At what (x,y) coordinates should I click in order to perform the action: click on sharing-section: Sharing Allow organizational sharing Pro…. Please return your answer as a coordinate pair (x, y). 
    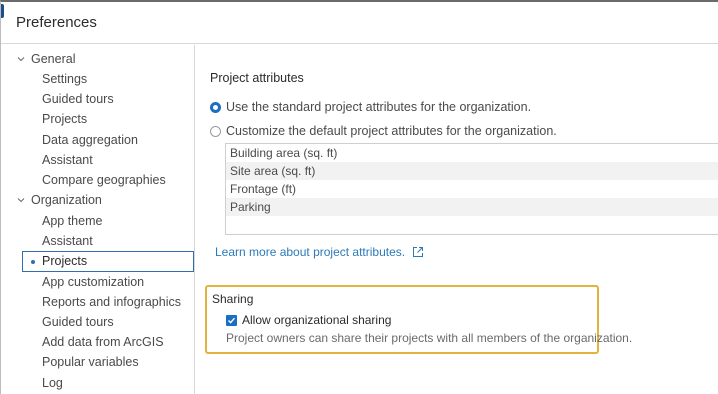
    Looking at the image, I should click on (418, 319).